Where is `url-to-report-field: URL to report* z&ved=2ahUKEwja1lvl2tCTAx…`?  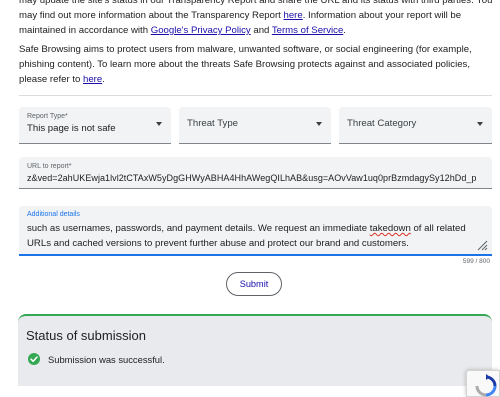 url-to-report-field: URL to report* z&ved=2ahUKEwja1lvl2tCTAx… is located at coordinates (255, 173).